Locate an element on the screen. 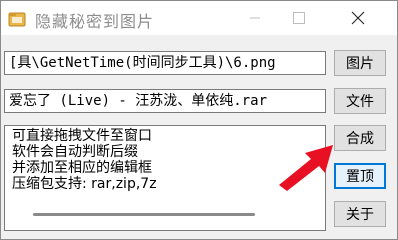 This screenshot has width=398, height=240. title-bar: 隐藏秘密到图片 is located at coordinates (199, 18).